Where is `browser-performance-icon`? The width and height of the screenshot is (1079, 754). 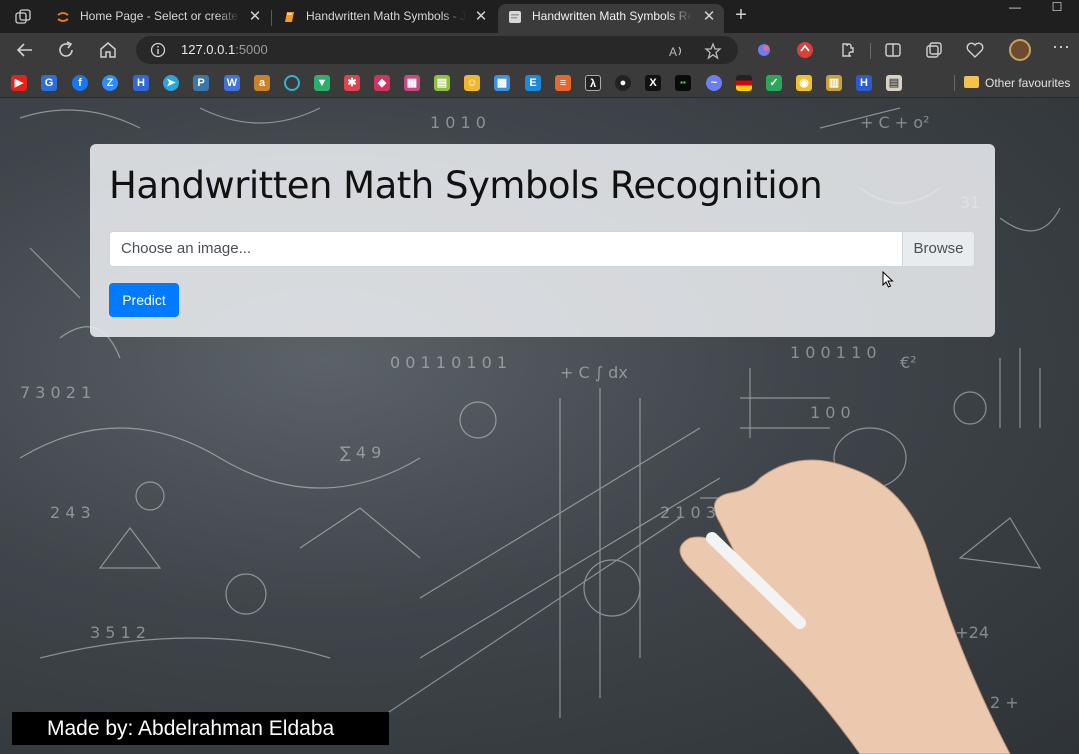
browser-performance-icon is located at coordinates (975, 50).